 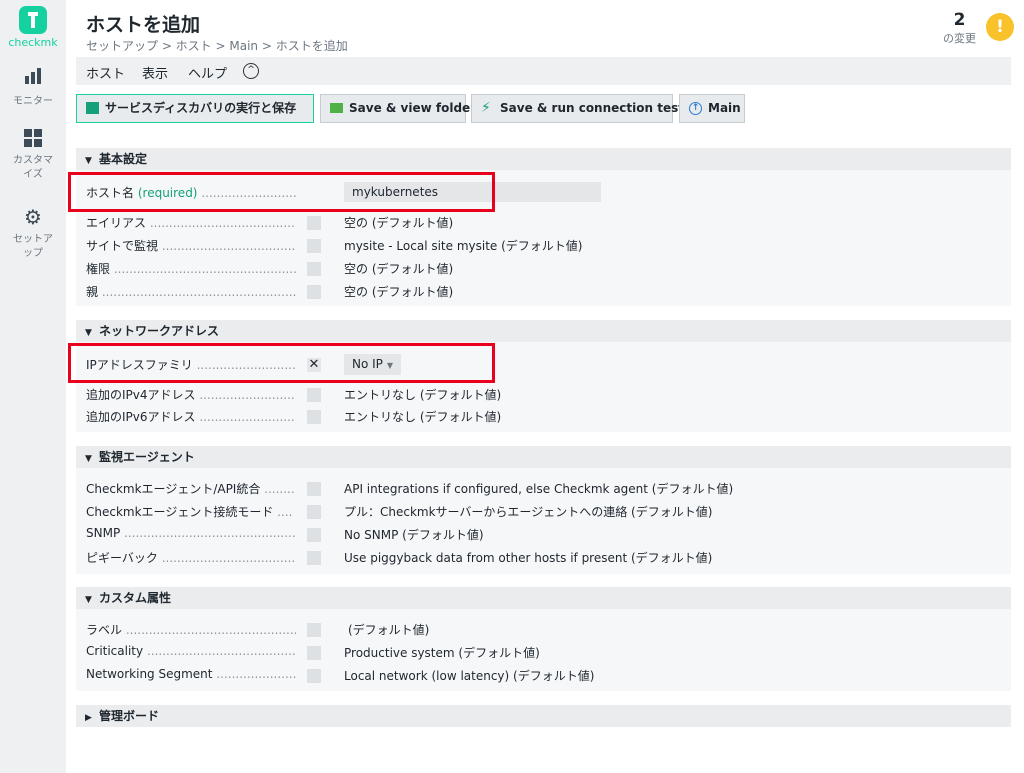 What do you see at coordinates (543, 71) in the screenshot?
I see `menu-bar: ホスト 表示 ヘルプ ^` at bounding box center [543, 71].